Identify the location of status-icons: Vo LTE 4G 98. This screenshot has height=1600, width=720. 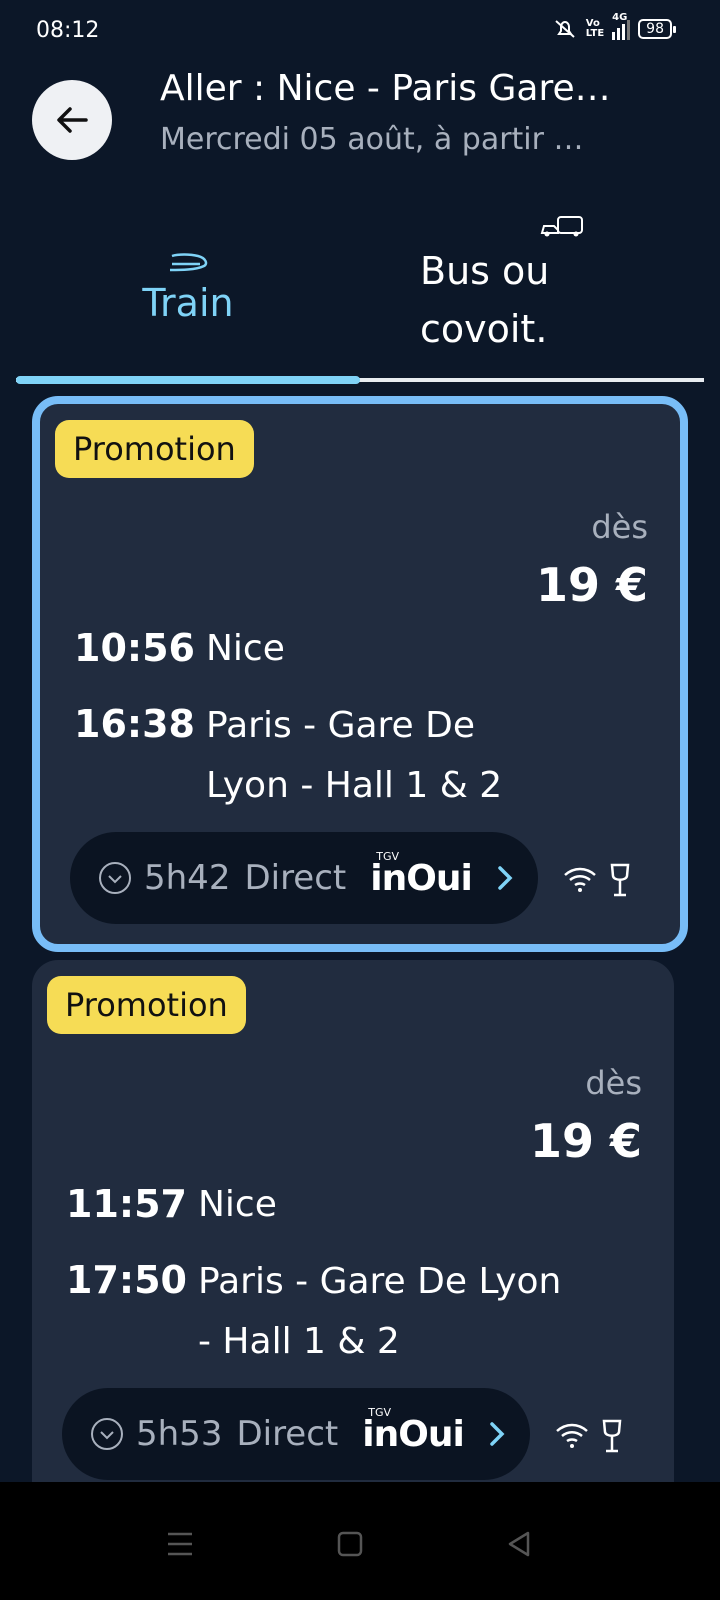
(614, 26).